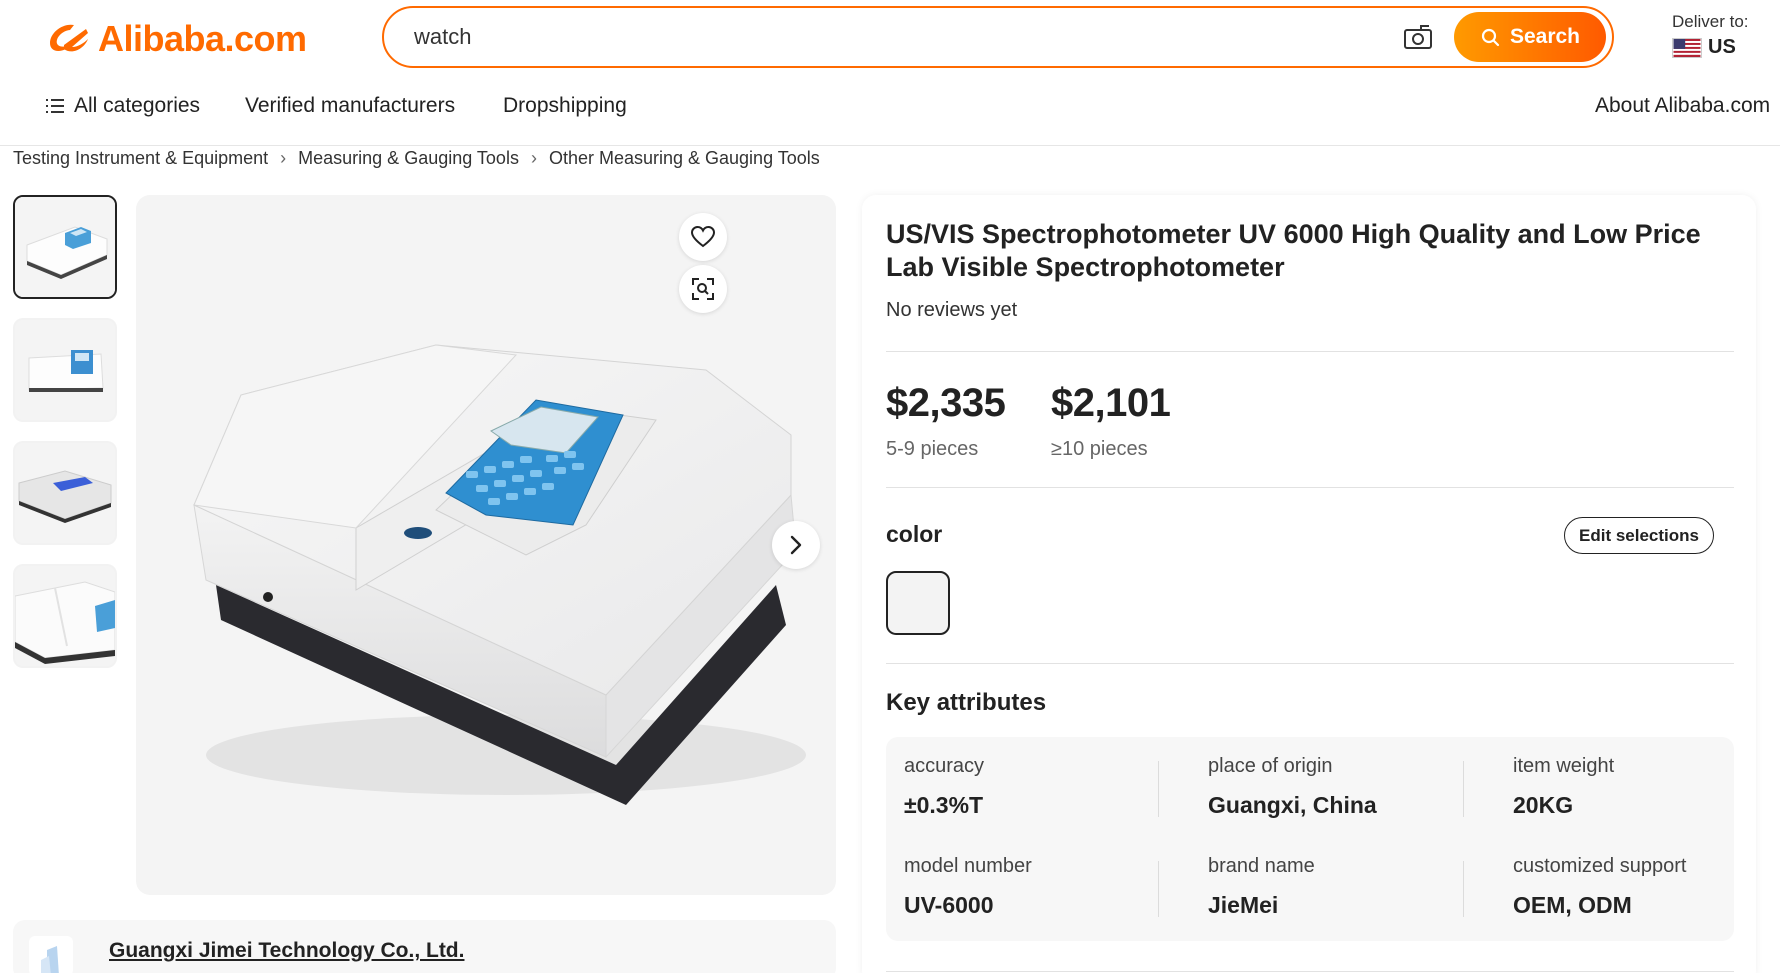  What do you see at coordinates (1545, 36) in the screenshot?
I see `search-button-label: Search` at bounding box center [1545, 36].